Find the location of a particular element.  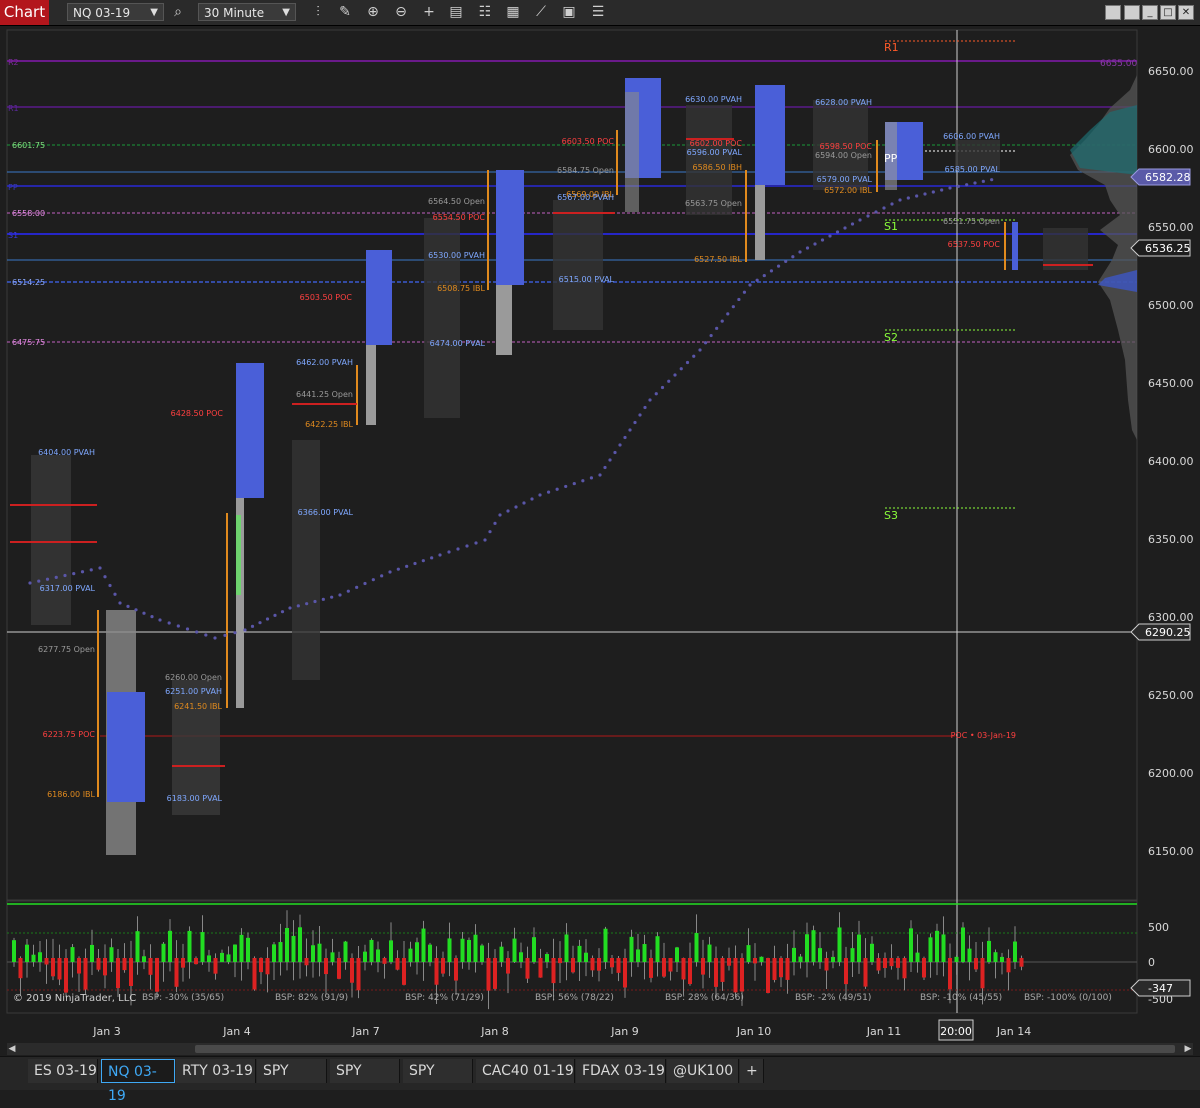

bar-type-icon: ⫶ is located at coordinates (318, 12).